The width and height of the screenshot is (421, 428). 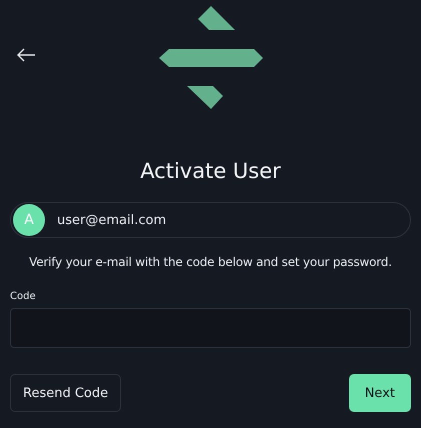 I want to click on back-arrow-icon, so click(x=26, y=54).